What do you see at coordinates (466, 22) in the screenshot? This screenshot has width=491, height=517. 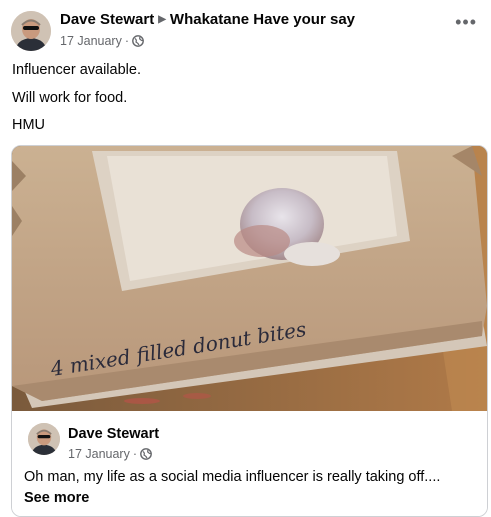 I see `more-options-icon: •••` at bounding box center [466, 22].